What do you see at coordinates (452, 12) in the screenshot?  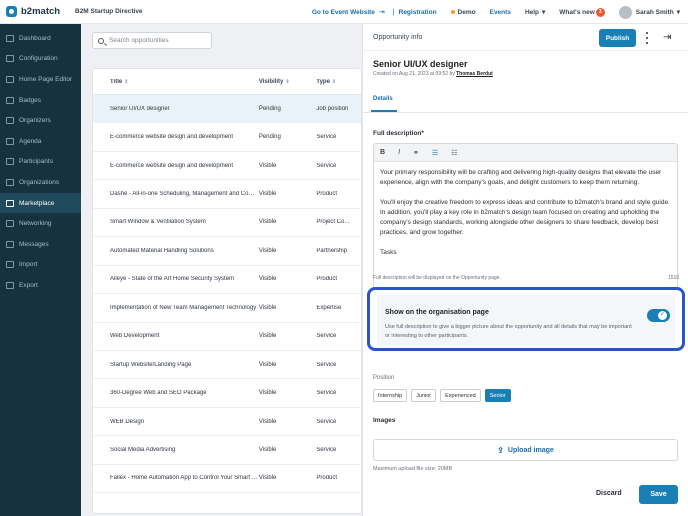 I see `status-dot-icon` at bounding box center [452, 12].